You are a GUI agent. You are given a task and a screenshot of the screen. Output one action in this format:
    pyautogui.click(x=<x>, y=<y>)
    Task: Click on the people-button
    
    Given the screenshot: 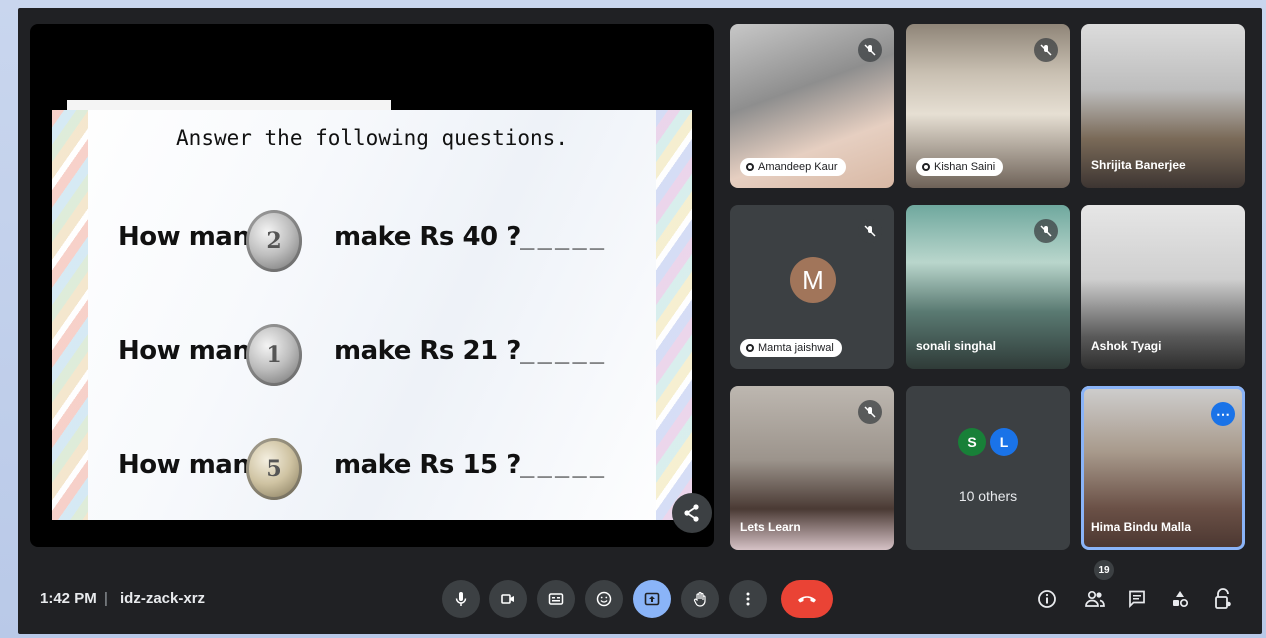 What is the action you would take?
    pyautogui.click(x=1095, y=599)
    